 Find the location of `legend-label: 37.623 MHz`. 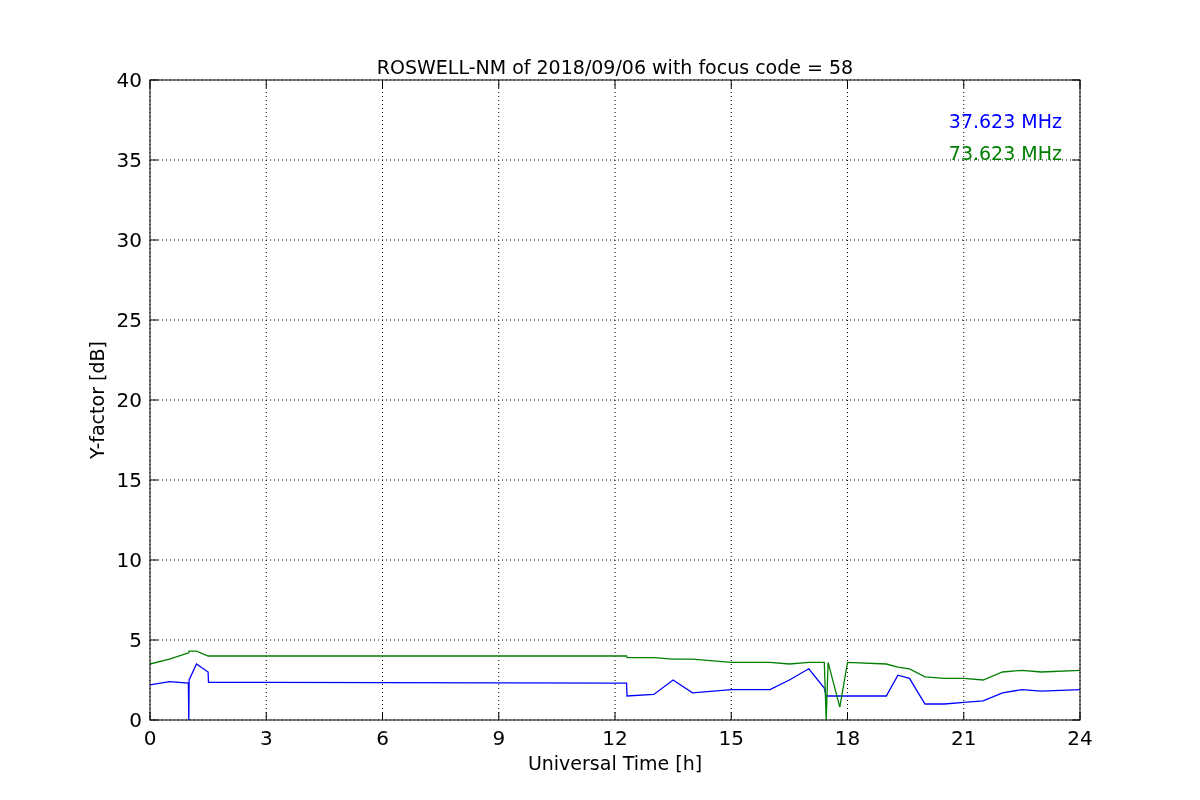

legend-label: 37.623 MHz is located at coordinates (1005, 121).